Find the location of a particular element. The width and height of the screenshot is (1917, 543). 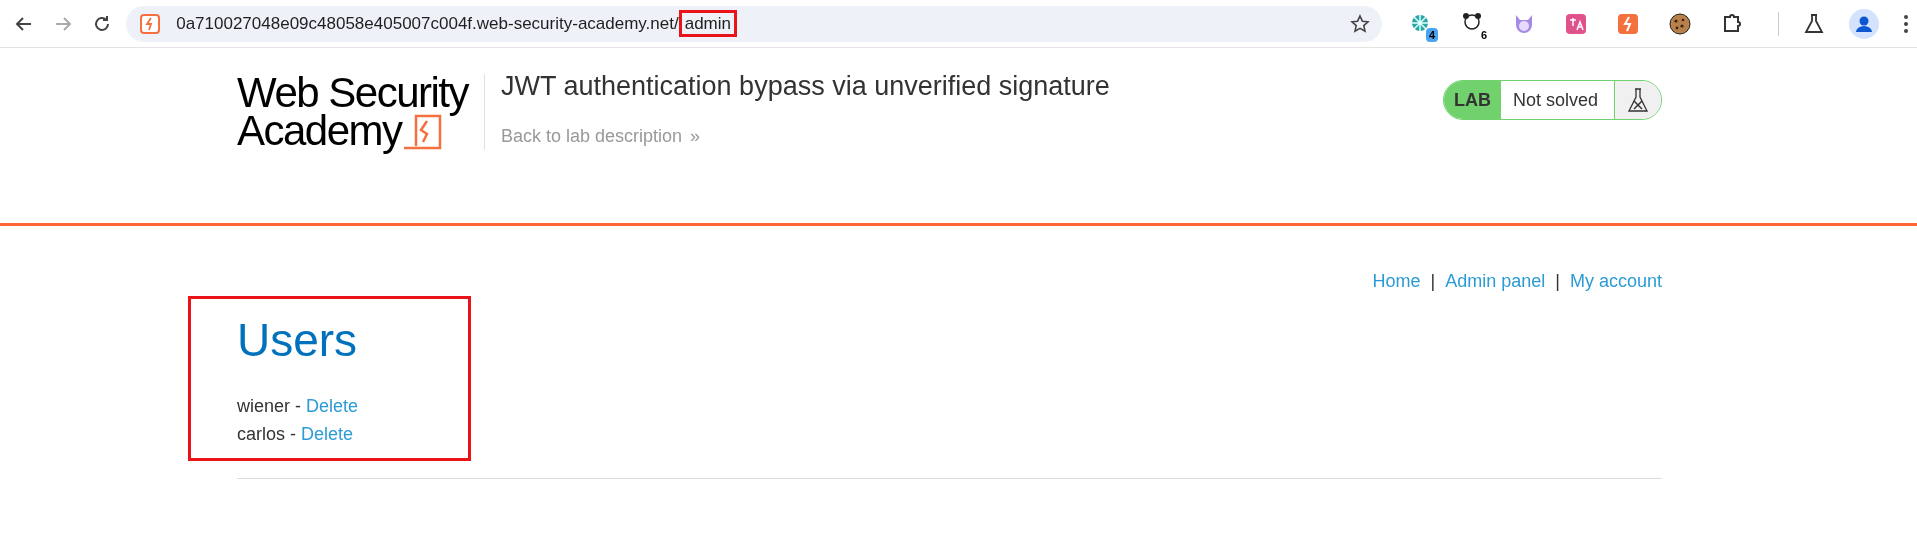

nav-link: My account is located at coordinates (1615, 281).